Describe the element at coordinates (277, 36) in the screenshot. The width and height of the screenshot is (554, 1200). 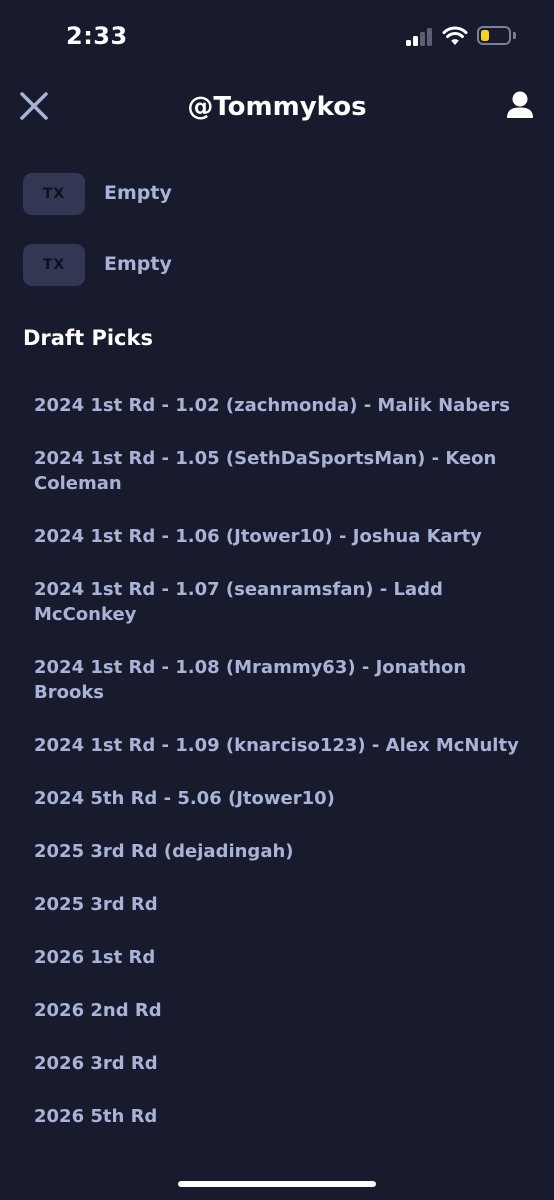
I see `status-bar: 2:33` at that location.